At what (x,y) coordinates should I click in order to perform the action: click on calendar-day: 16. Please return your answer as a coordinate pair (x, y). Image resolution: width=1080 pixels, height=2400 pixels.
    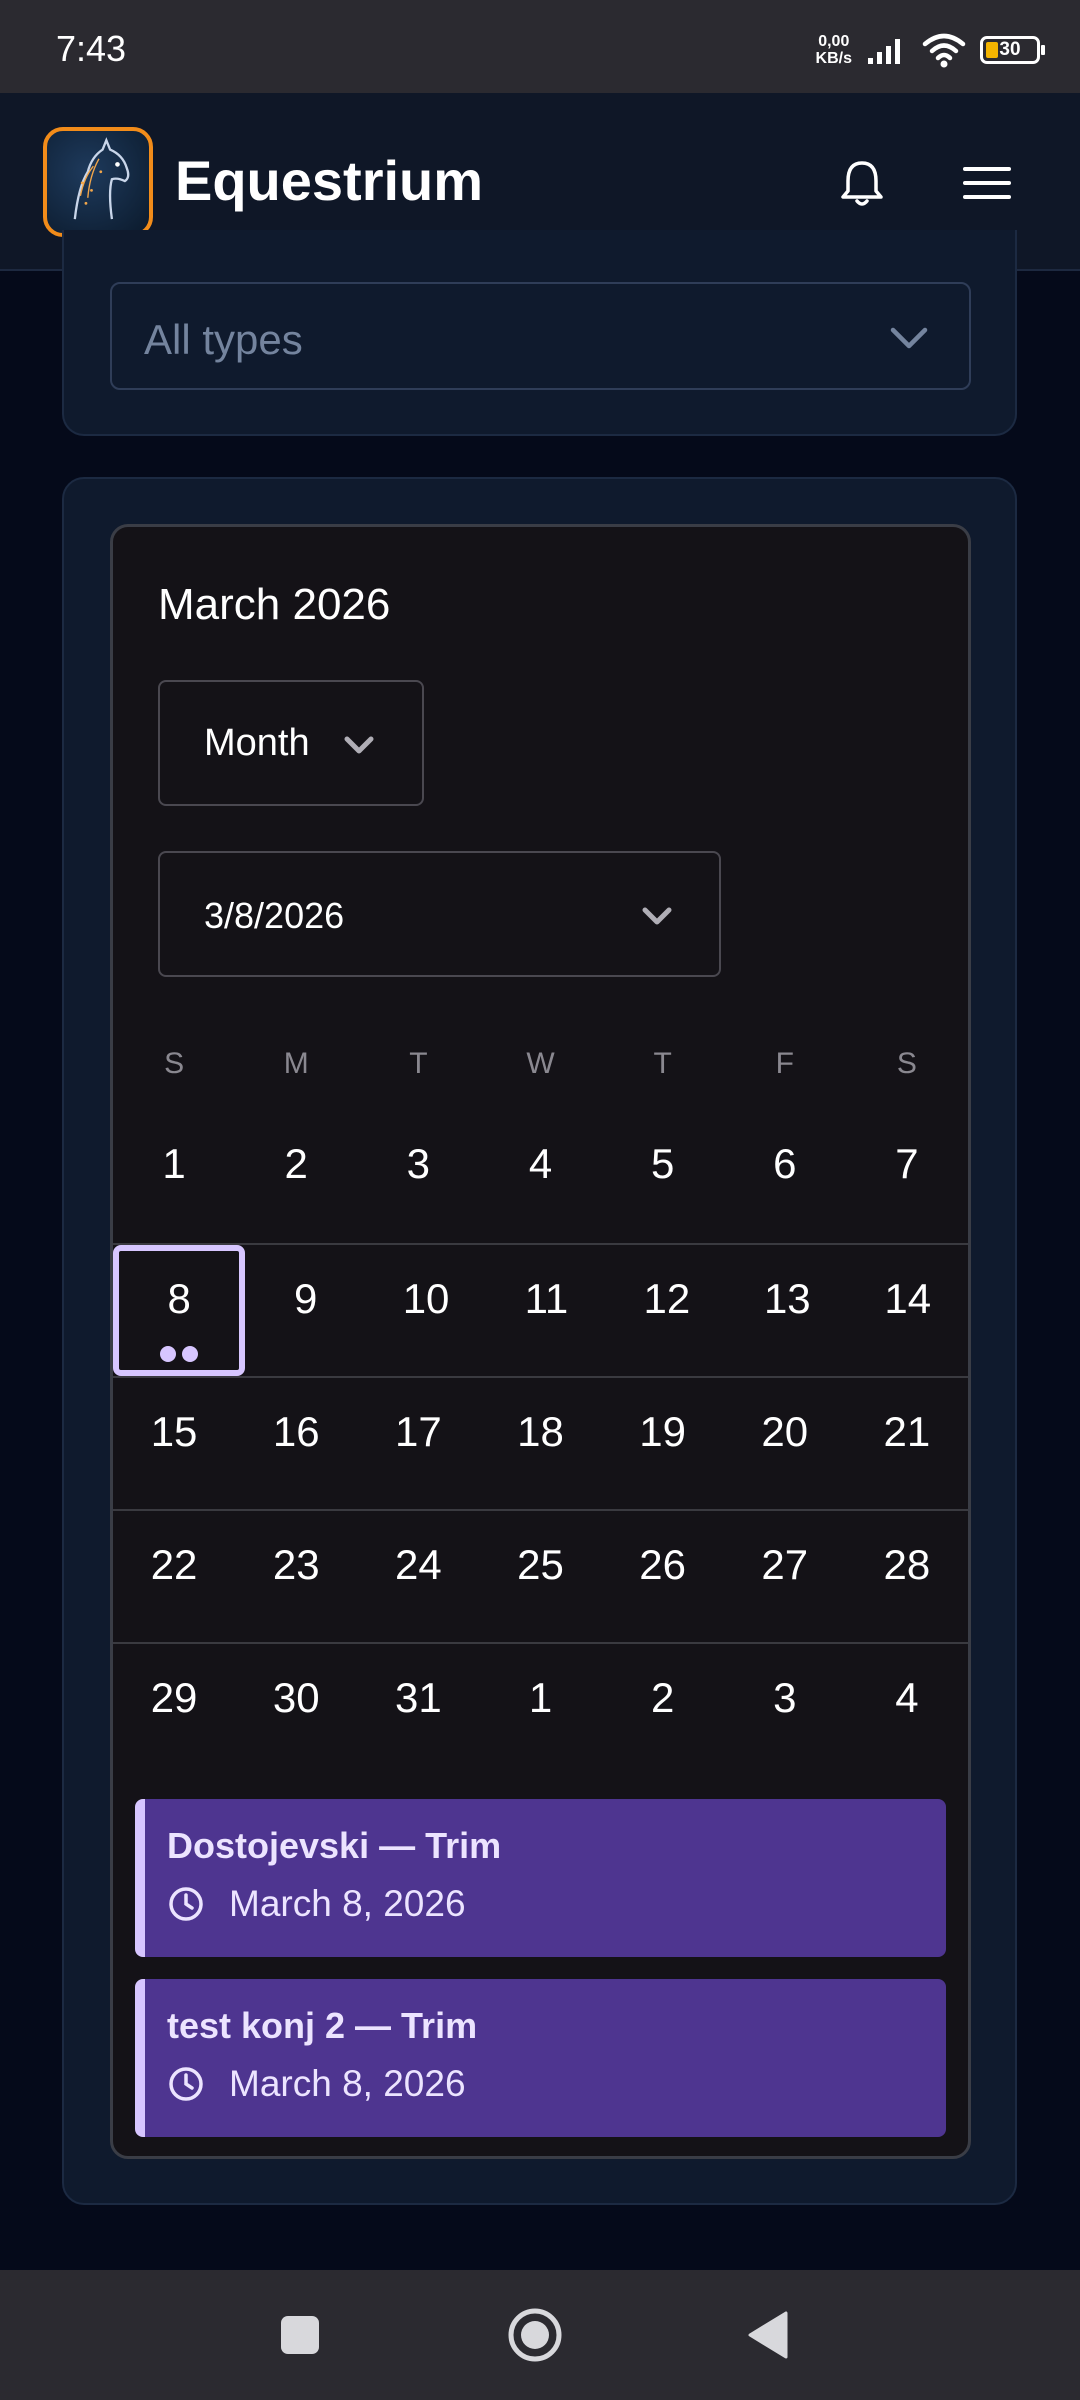
    Looking at the image, I should click on (296, 1443).